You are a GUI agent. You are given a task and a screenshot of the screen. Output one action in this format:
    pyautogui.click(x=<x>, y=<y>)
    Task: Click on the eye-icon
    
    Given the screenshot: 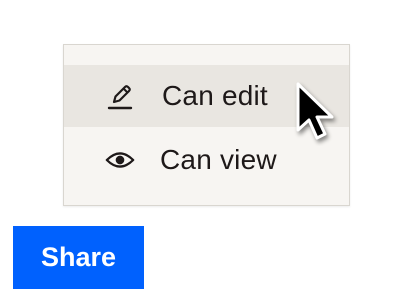 What is the action you would take?
    pyautogui.click(x=120, y=160)
    